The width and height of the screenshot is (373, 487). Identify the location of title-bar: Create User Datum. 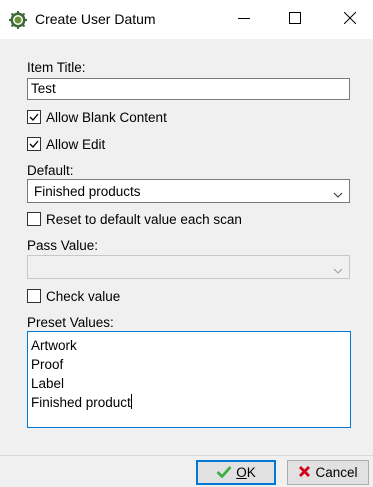
(186, 19).